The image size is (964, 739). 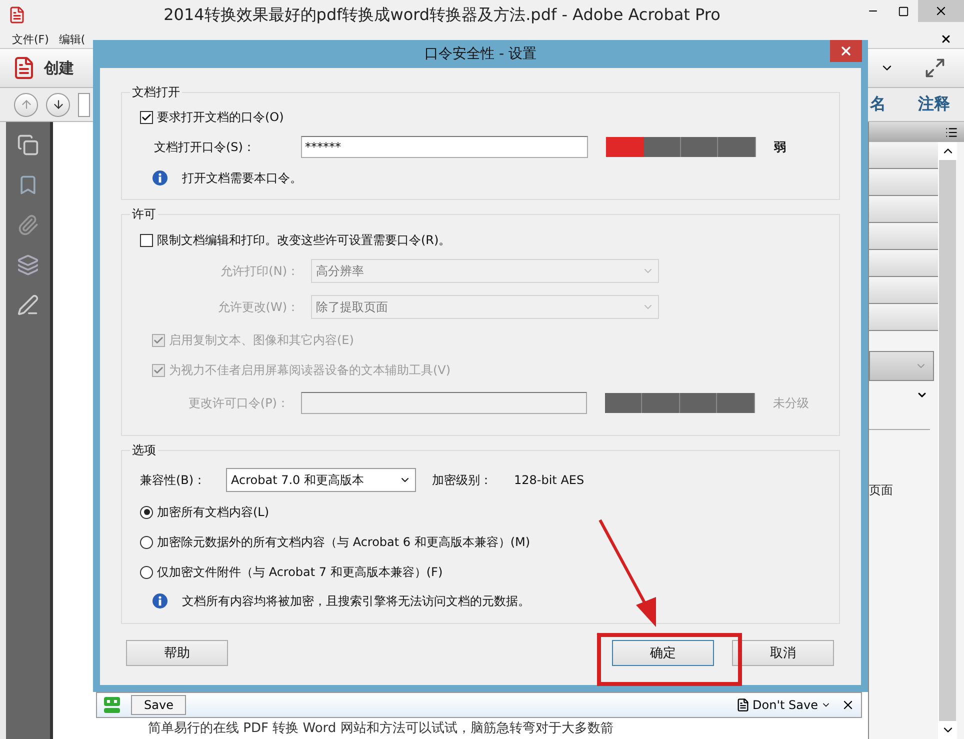 I want to click on field-label: 更改许可口令(P)：, so click(x=238, y=403).